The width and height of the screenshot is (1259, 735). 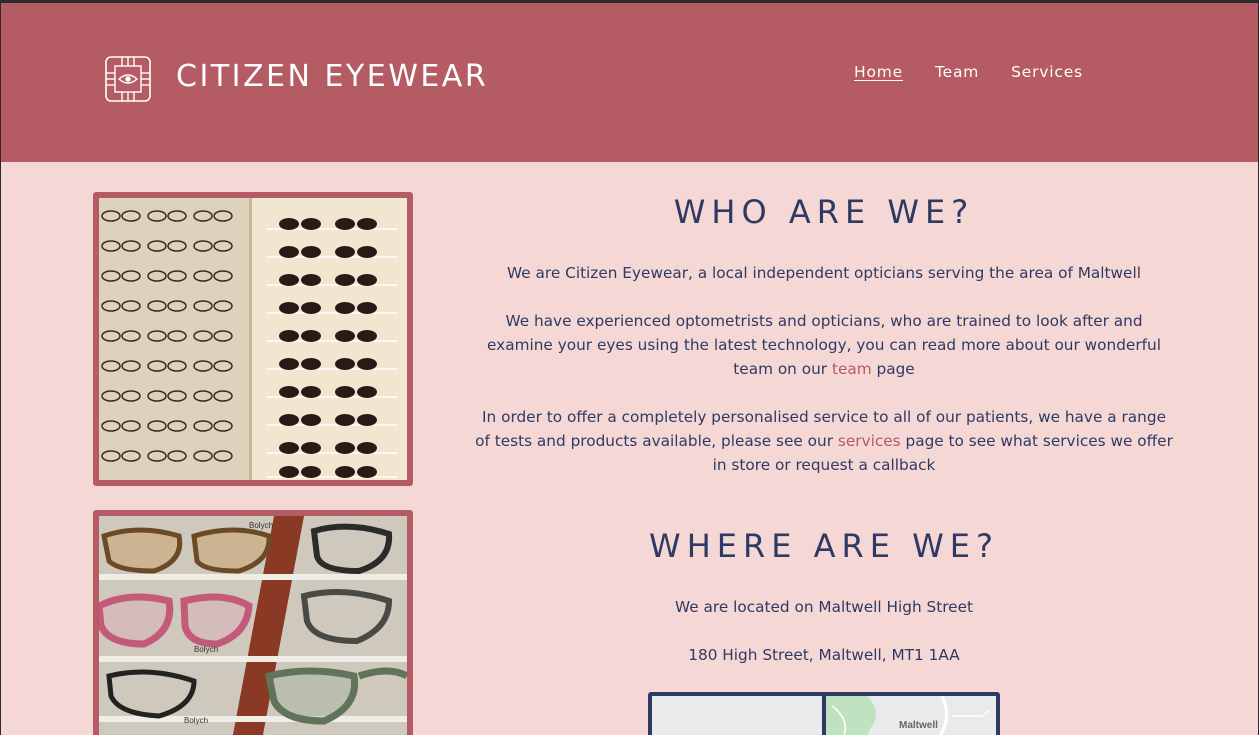 I want to click on eye-compass-icon, so click(x=128, y=79).